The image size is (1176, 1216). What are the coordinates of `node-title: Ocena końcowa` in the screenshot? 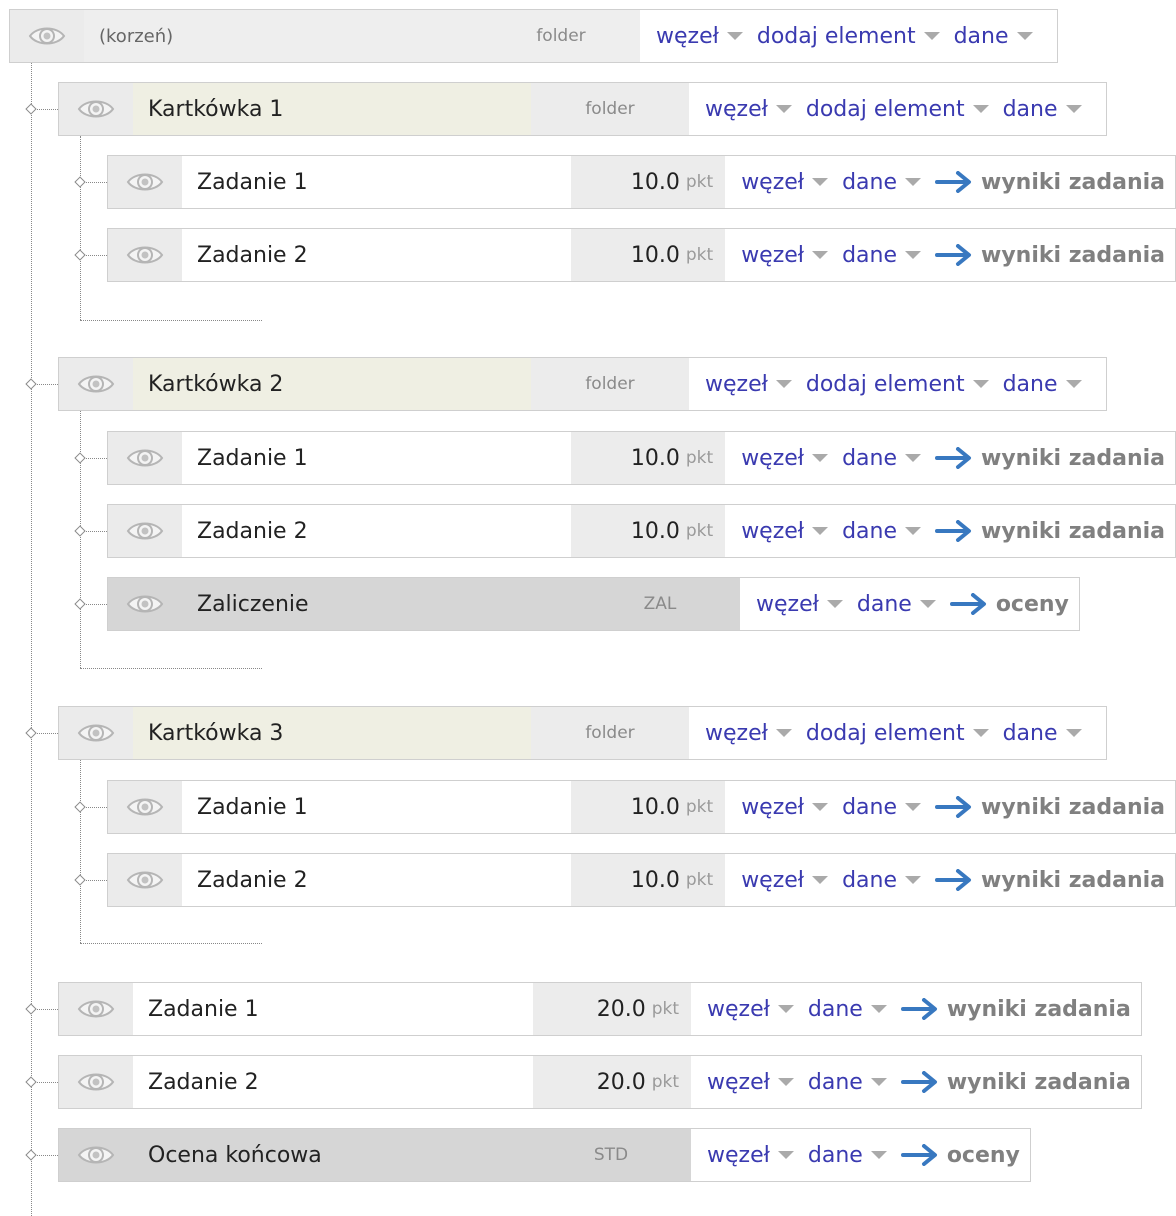 It's located at (332, 1155).